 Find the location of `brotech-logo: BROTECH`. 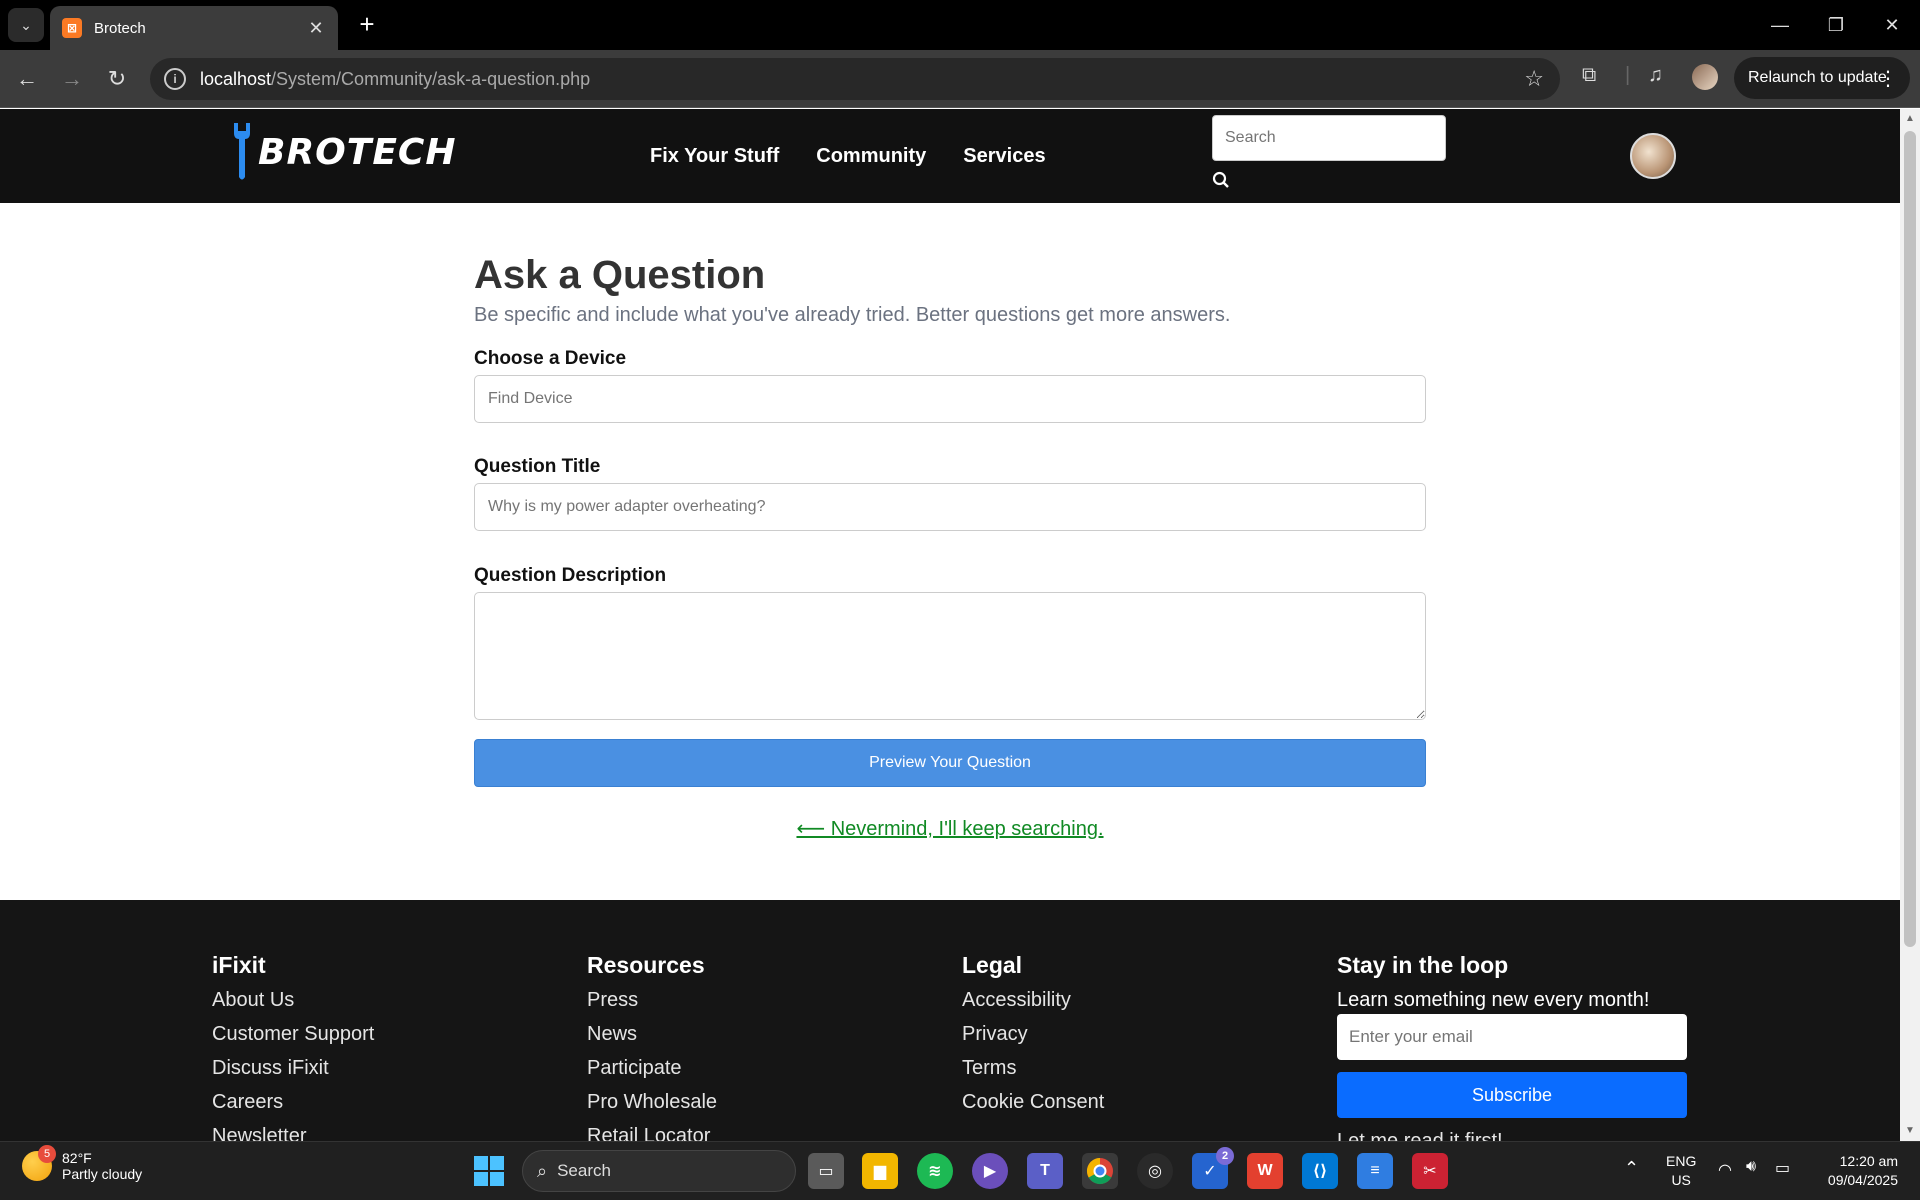

brotech-logo: BROTECH is located at coordinates (343, 152).